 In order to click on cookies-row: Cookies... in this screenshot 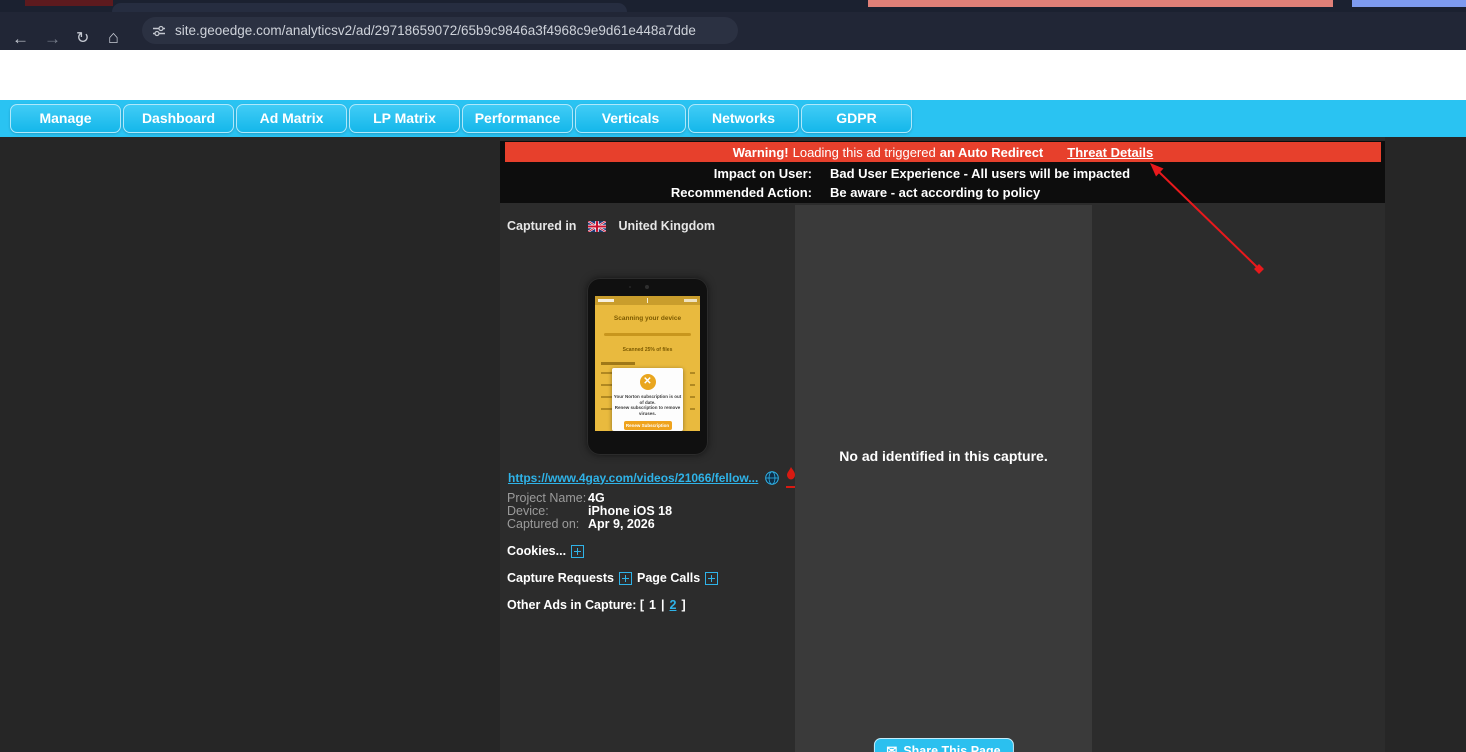, I will do `click(546, 551)`.